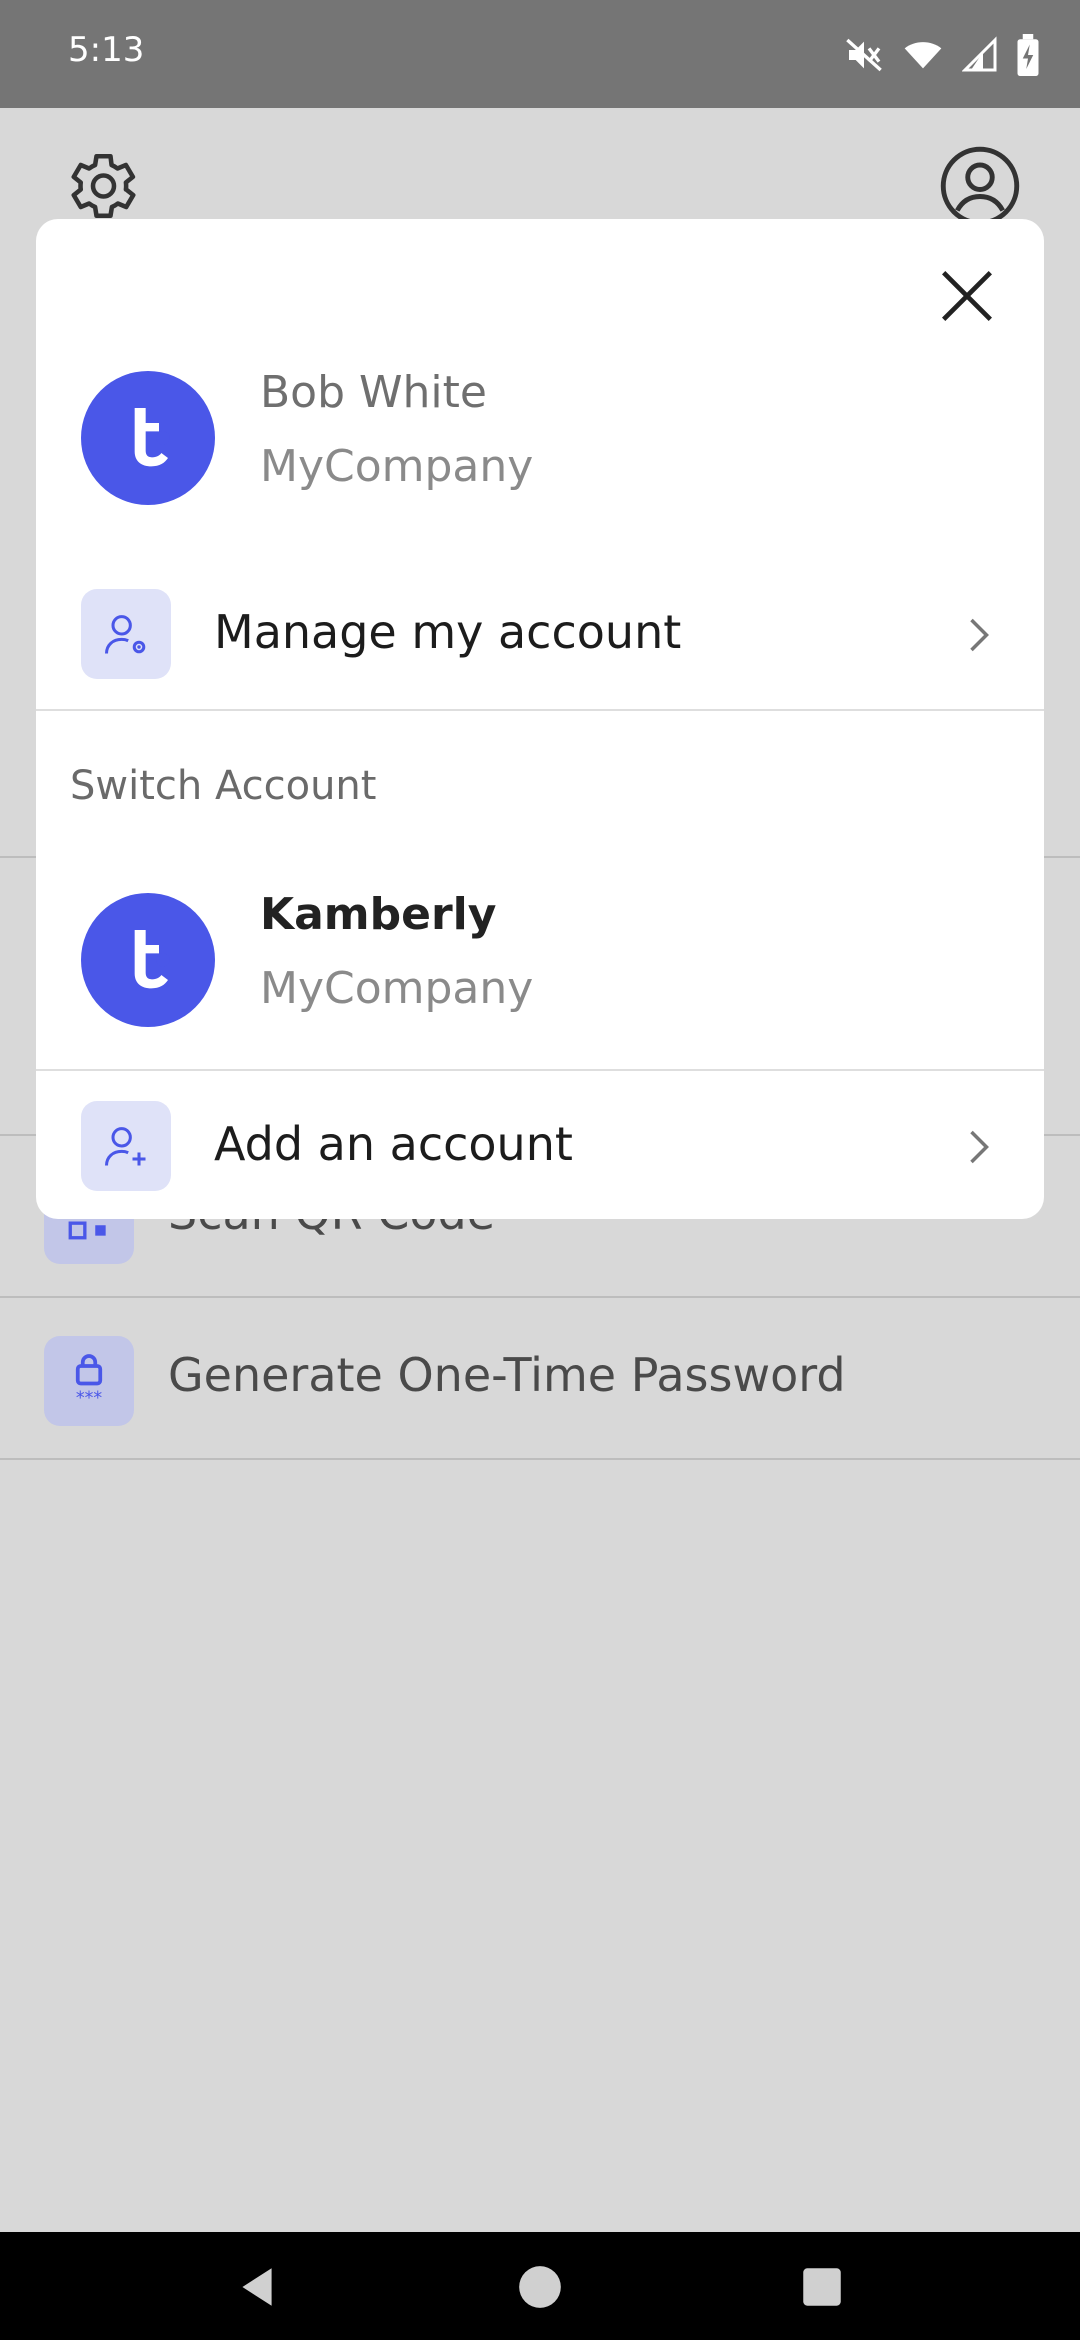  What do you see at coordinates (397, 466) in the screenshot?
I see `current-account-company: MyCompany` at bounding box center [397, 466].